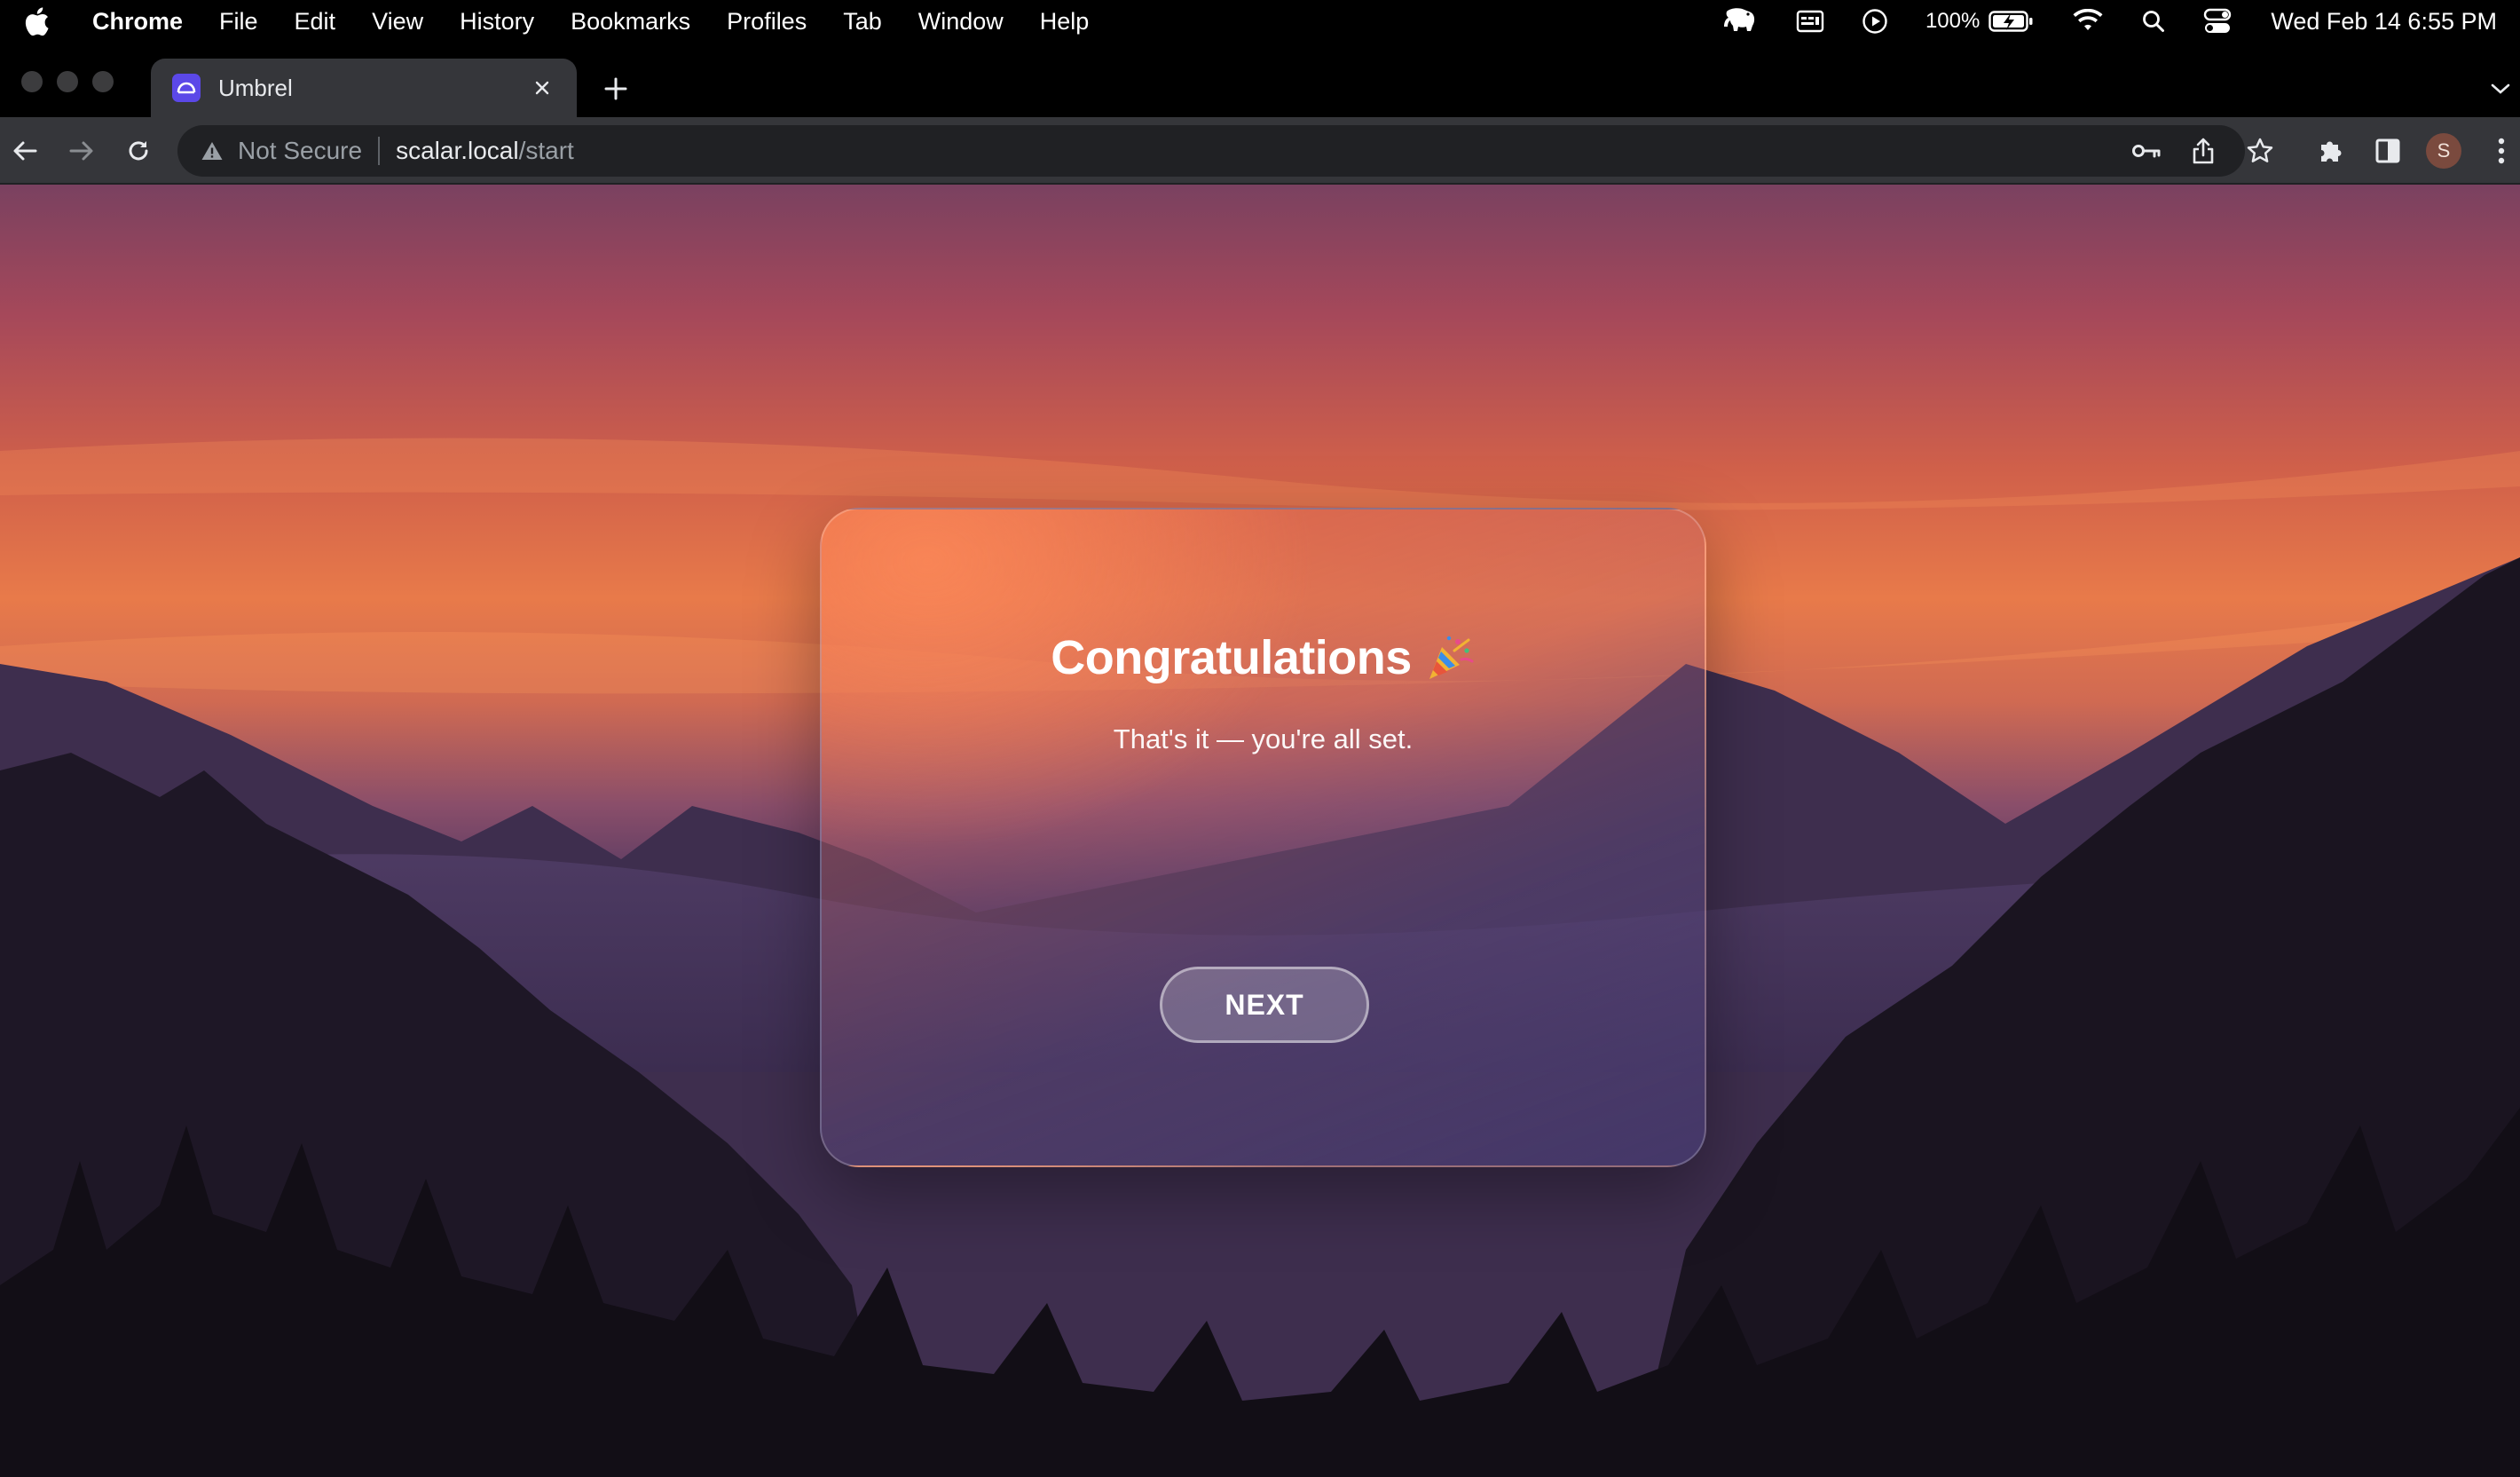 The width and height of the screenshot is (2520, 1477). What do you see at coordinates (186, 88) in the screenshot?
I see `umbrel-favicon-icon` at bounding box center [186, 88].